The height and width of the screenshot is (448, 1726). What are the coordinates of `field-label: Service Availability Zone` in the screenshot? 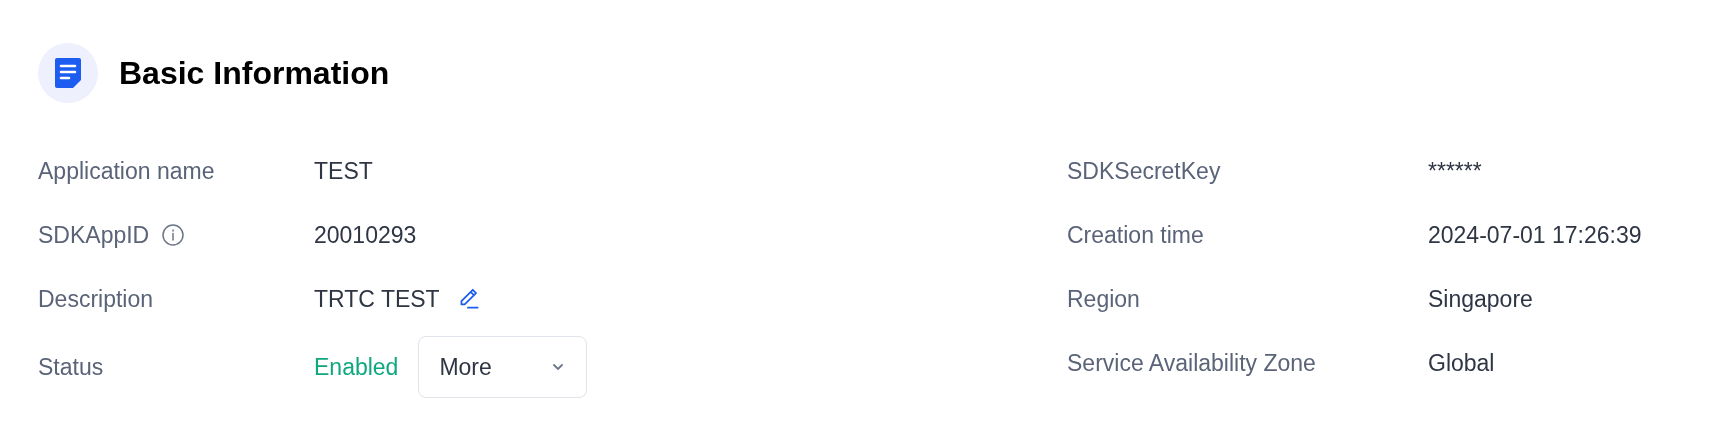 It's located at (1191, 363).